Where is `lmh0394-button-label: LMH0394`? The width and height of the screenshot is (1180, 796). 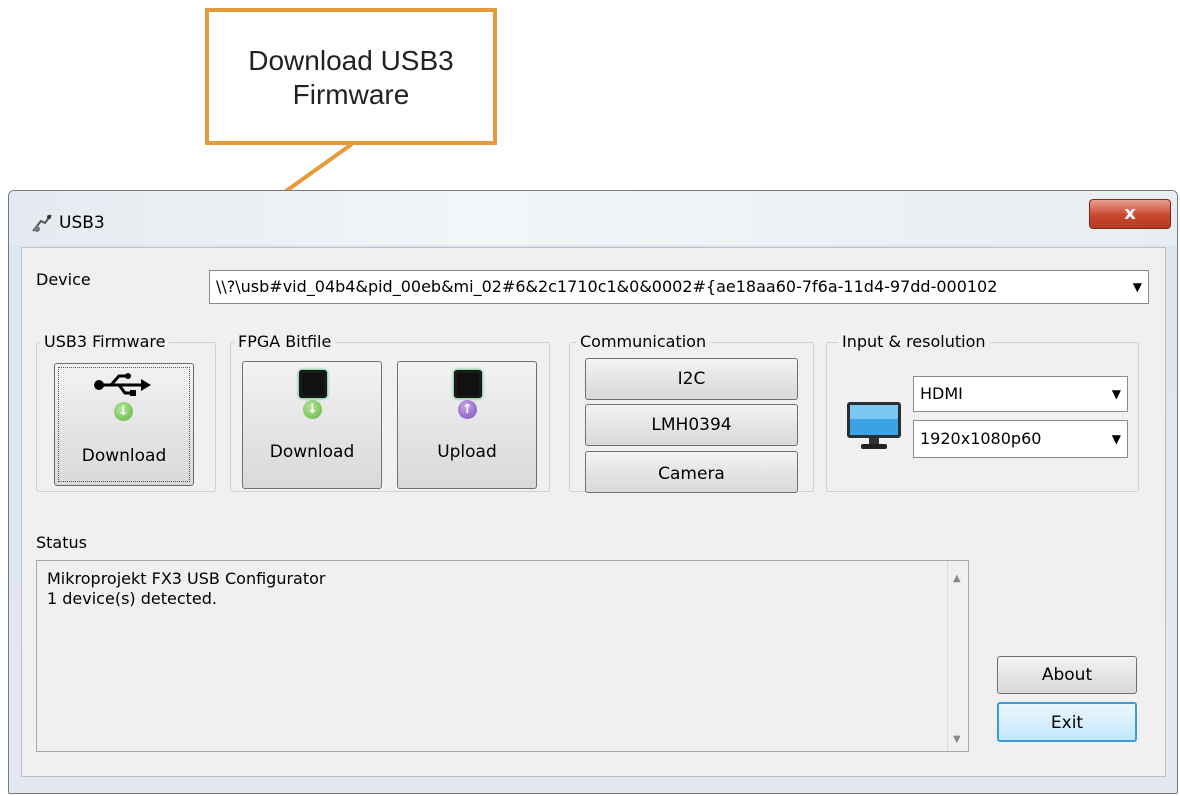
lmh0394-button-label: LMH0394 is located at coordinates (691, 425).